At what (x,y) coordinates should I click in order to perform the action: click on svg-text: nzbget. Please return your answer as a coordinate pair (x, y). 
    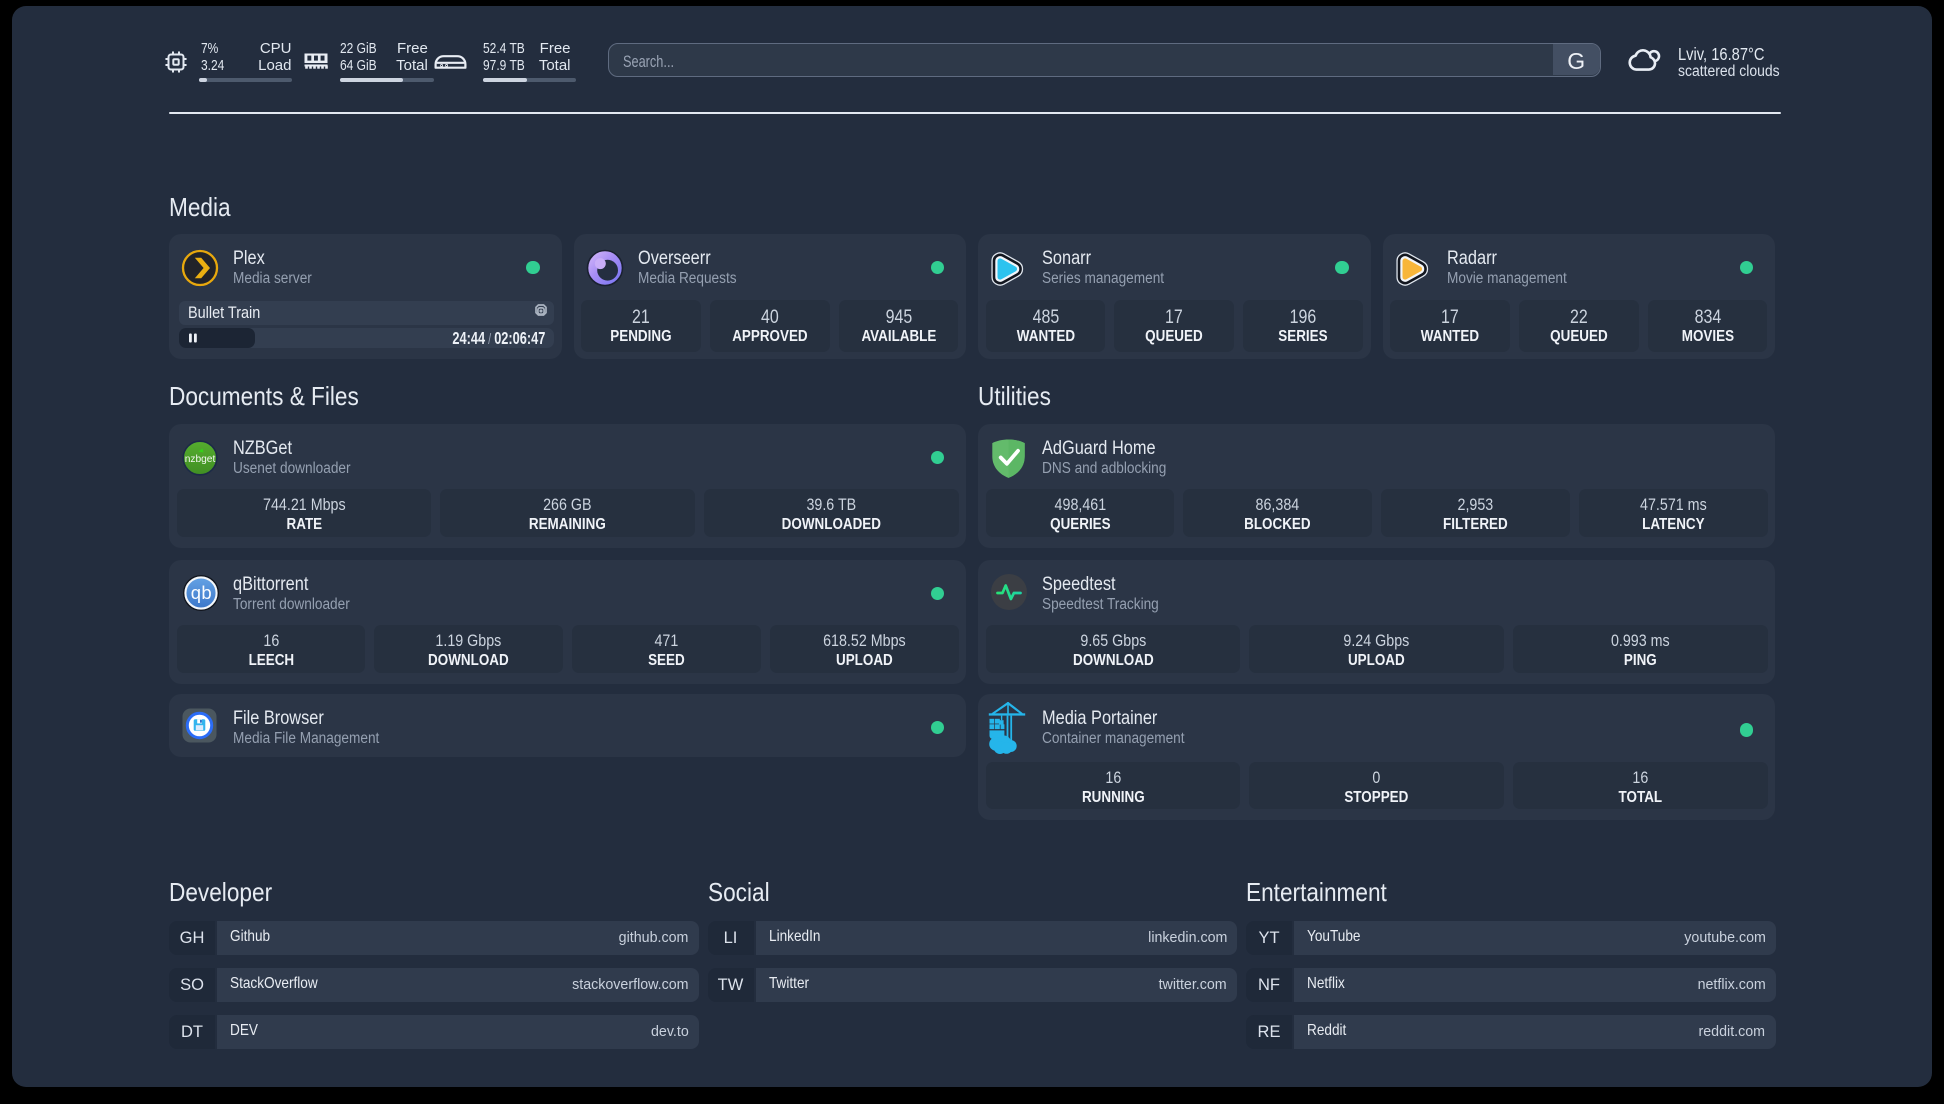
    Looking at the image, I should click on (200, 458).